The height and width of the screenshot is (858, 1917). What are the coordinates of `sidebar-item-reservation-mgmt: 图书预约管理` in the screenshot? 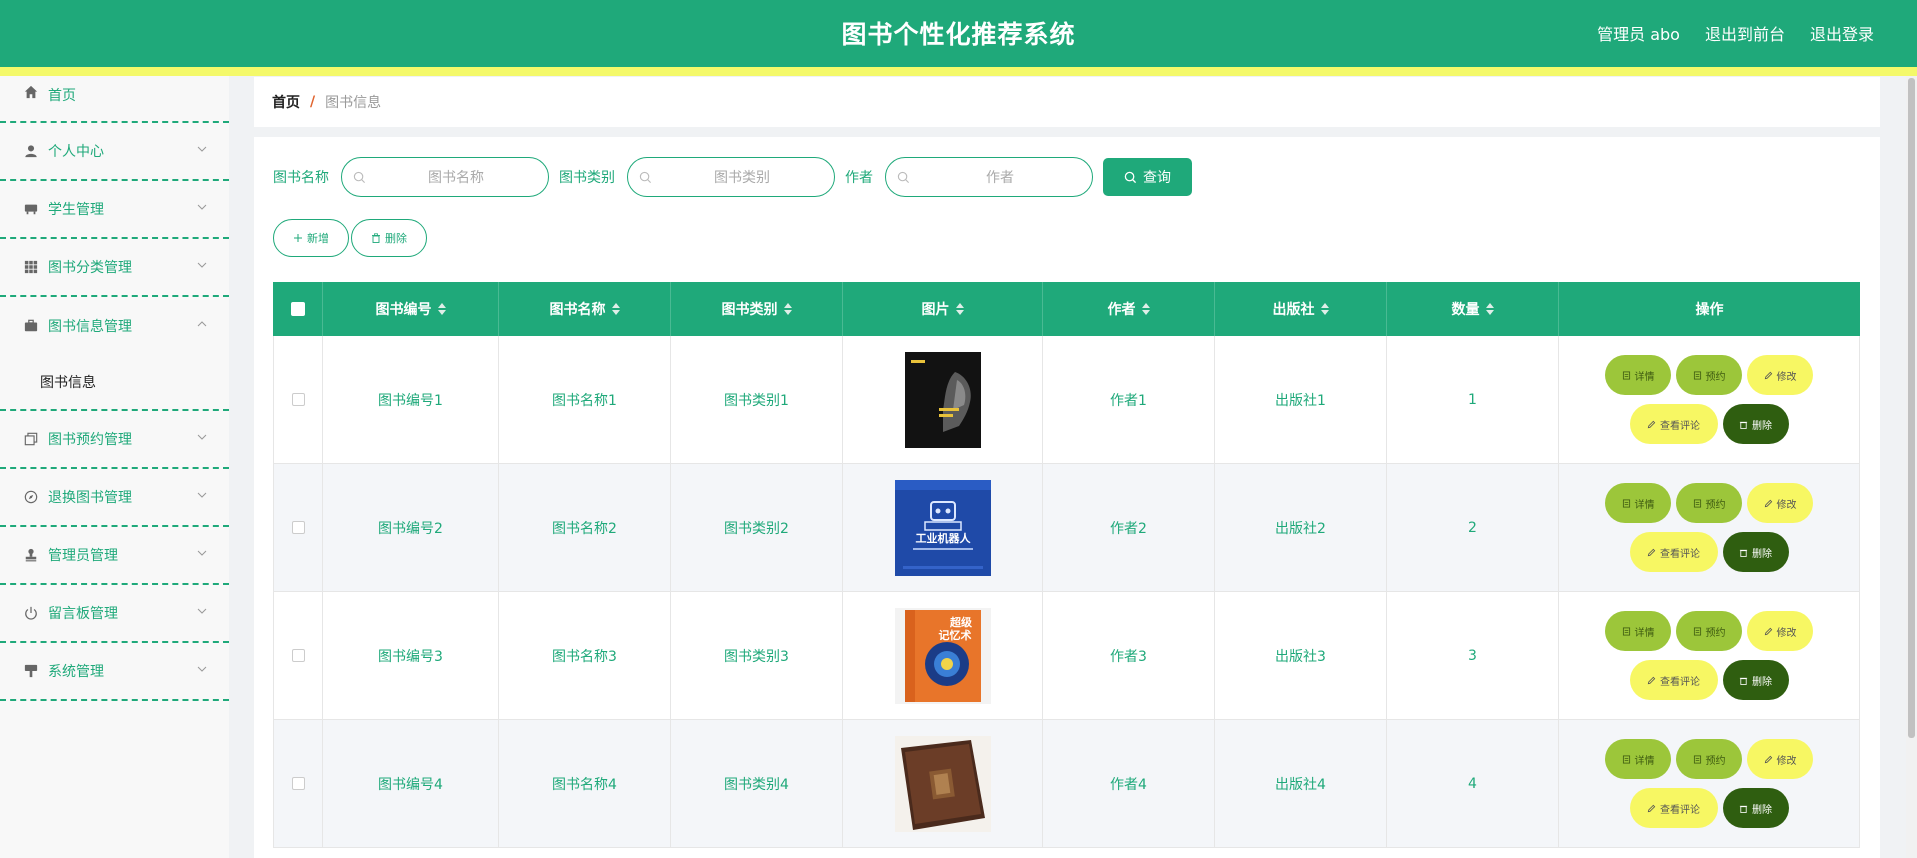 It's located at (114, 440).